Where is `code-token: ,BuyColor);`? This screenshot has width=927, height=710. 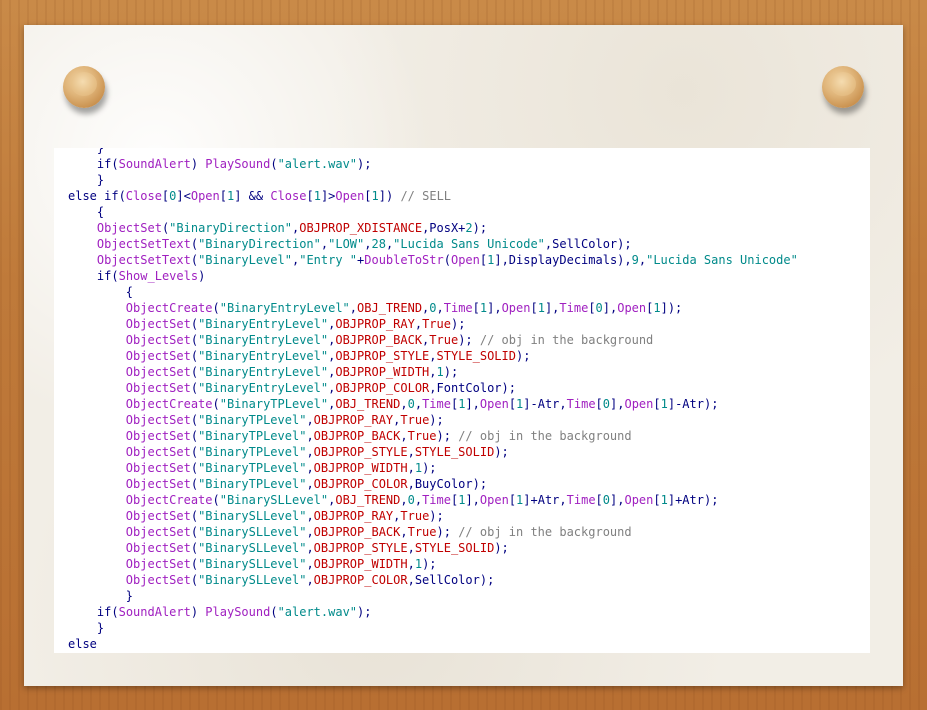 code-token: ,BuyColor); is located at coordinates (447, 484).